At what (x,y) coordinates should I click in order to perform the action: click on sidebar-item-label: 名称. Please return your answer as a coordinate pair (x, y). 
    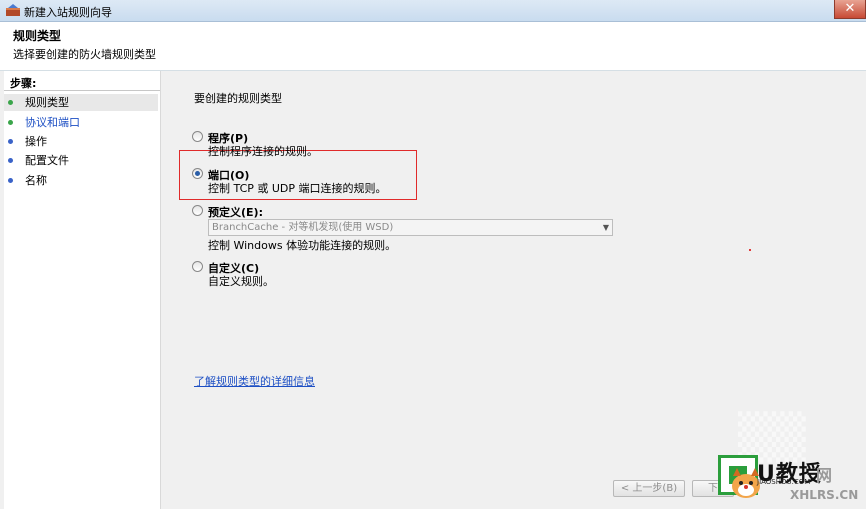
    Looking at the image, I should click on (36, 180).